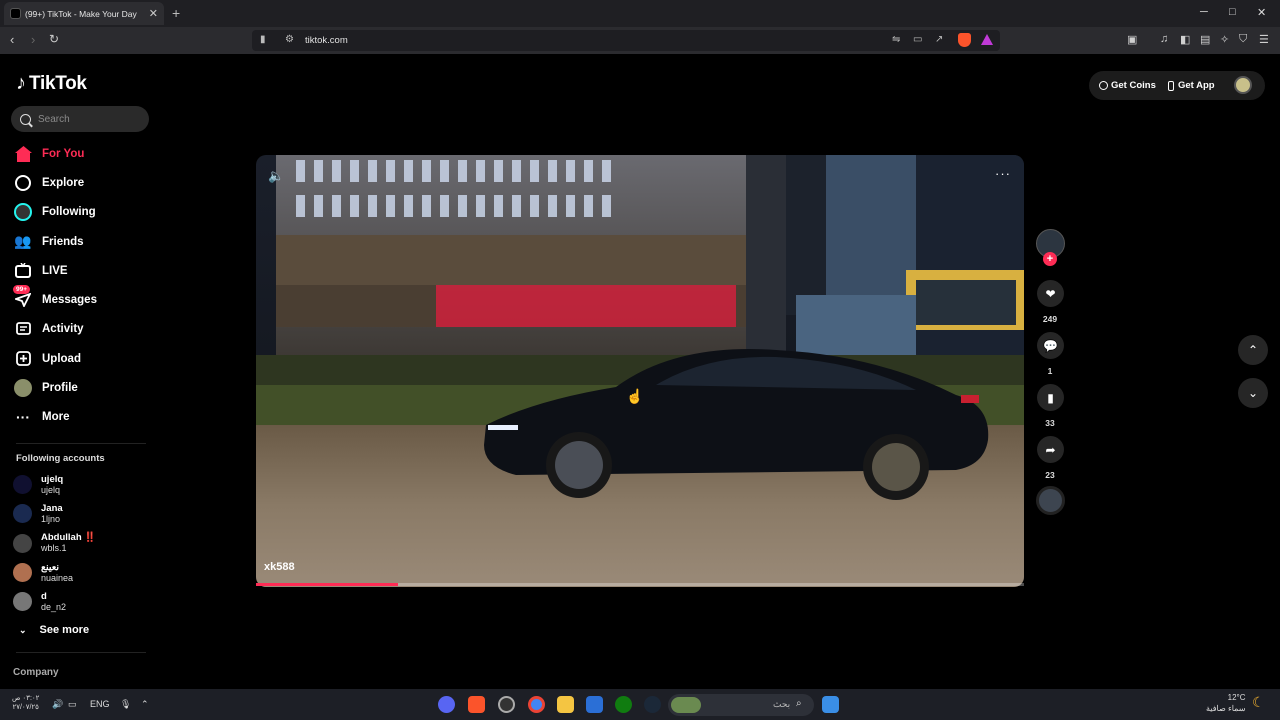 The image size is (1280, 720). I want to click on nav-label: LIVE, so click(55, 270).